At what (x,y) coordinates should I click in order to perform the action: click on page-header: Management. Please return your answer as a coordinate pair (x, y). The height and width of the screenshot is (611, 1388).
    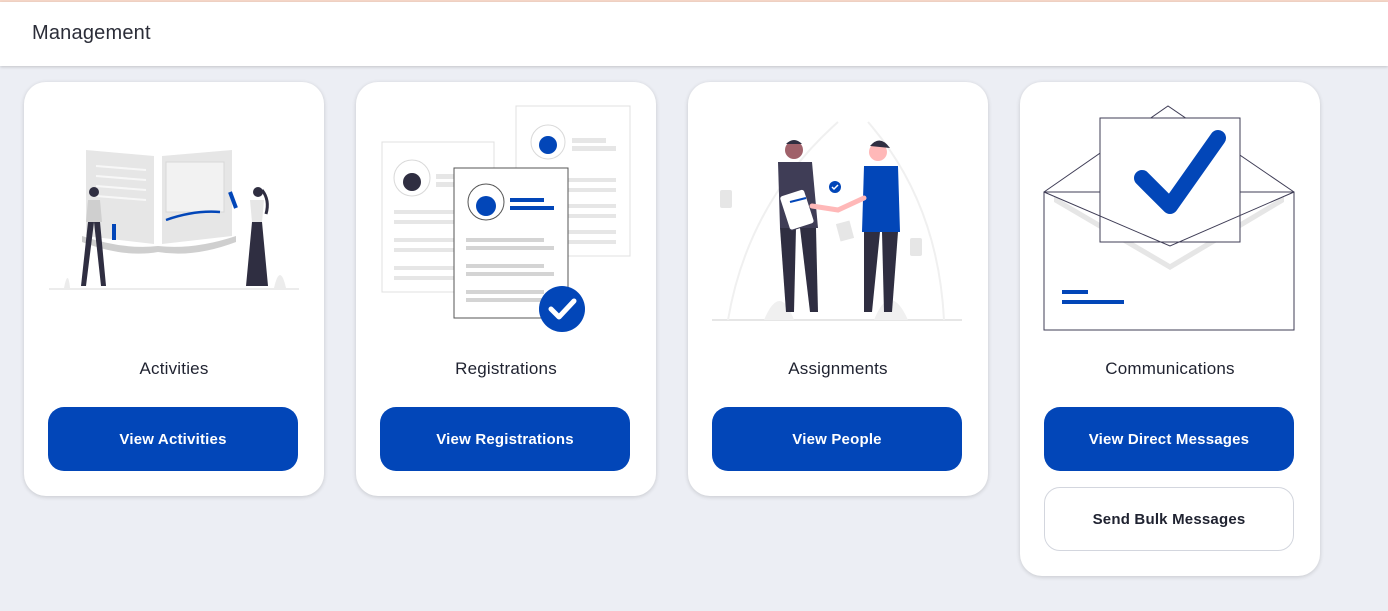
    Looking at the image, I should click on (694, 34).